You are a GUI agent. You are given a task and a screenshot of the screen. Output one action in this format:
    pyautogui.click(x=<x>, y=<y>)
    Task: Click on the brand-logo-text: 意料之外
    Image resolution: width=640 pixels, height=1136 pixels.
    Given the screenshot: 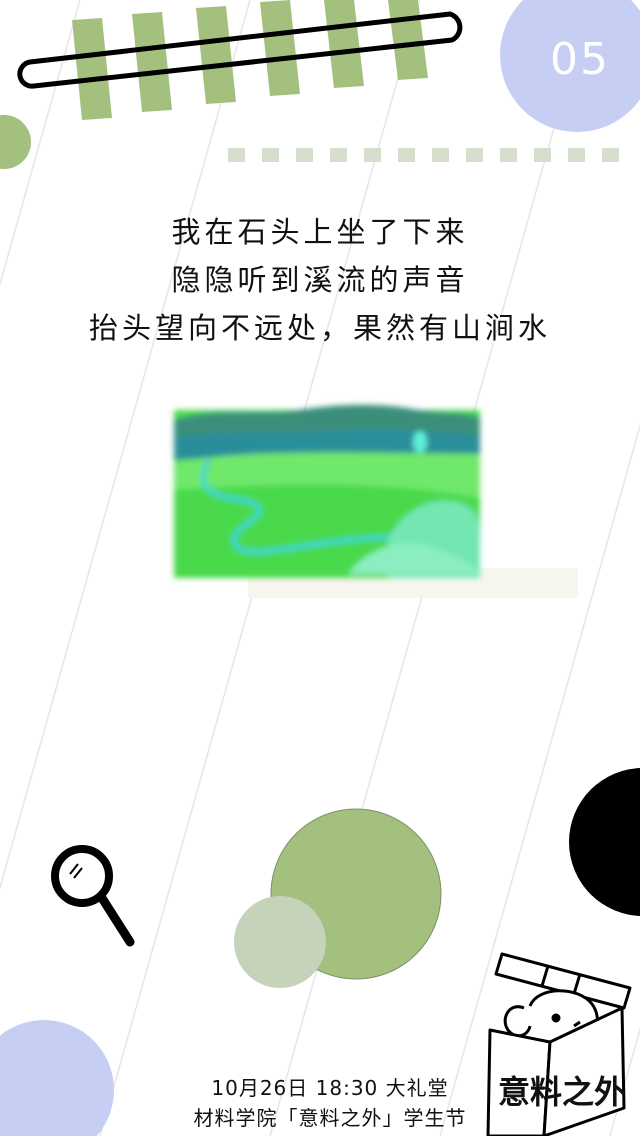 What is the action you would take?
    pyautogui.click(x=561, y=1092)
    